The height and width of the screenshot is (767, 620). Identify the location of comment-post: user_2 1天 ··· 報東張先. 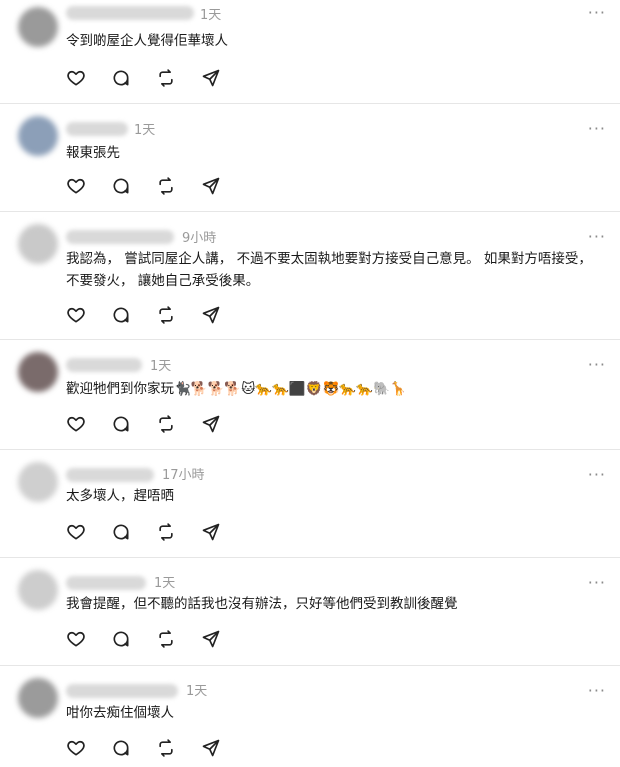
(310, 158).